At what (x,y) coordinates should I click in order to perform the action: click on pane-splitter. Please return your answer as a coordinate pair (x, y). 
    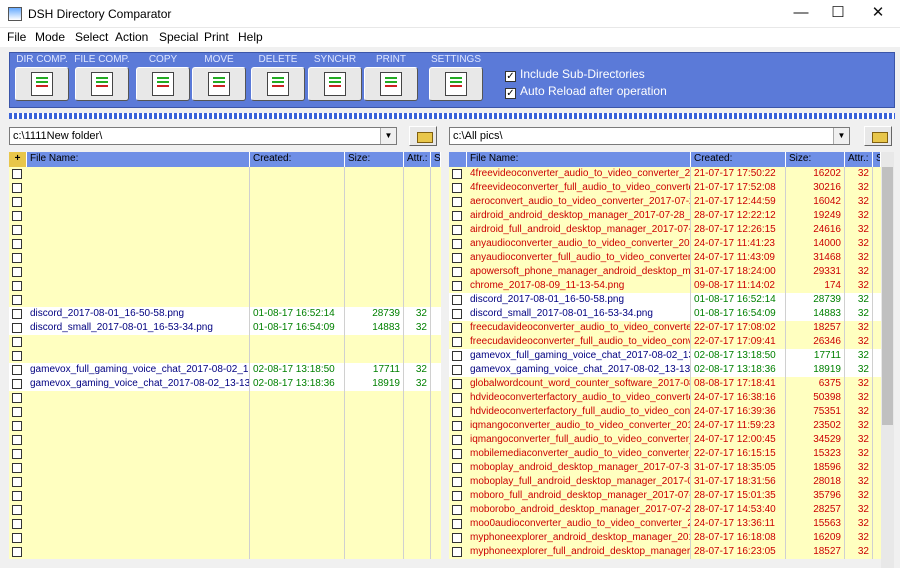
    Looking at the image, I should click on (444, 346).